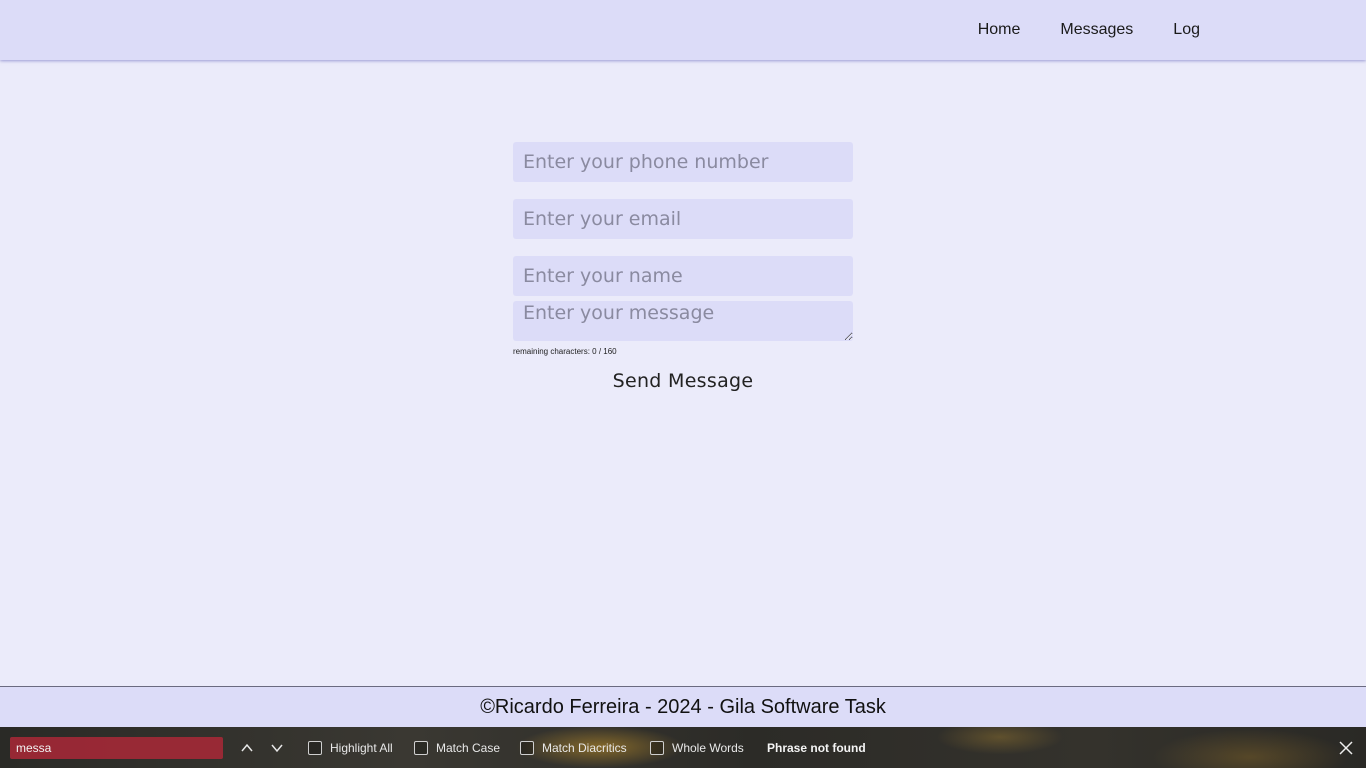 This screenshot has height=768, width=1366. I want to click on highlight-all-option: Highlight All, so click(350, 748).